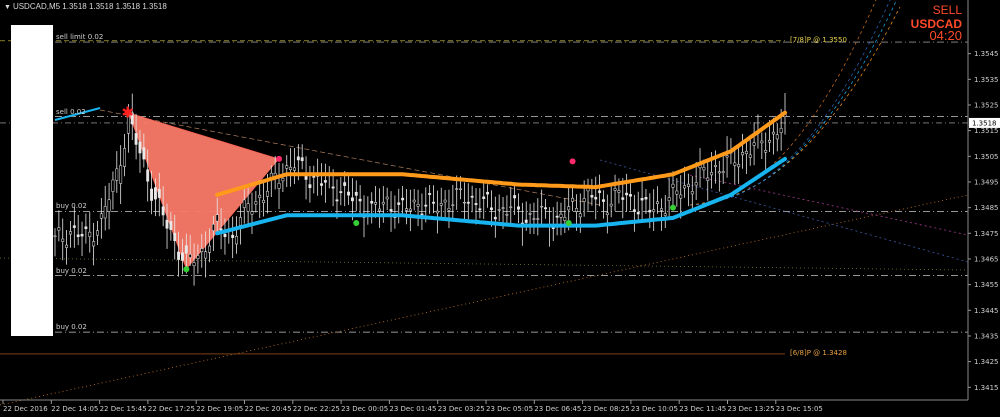 The image size is (1000, 417). I want to click on price-tick-label: 1.3475, so click(986, 234).